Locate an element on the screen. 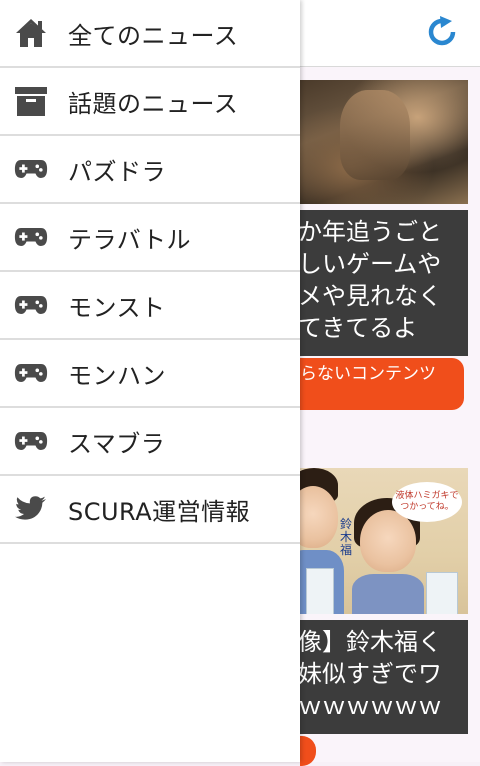 The image size is (480, 766). nav-item-monst: モンスト is located at coordinates (150, 306).